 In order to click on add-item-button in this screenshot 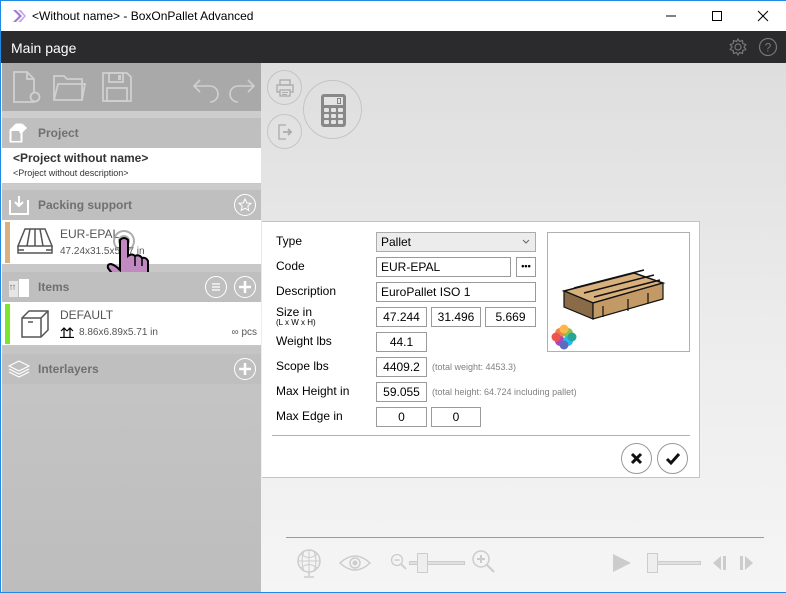, I will do `click(245, 287)`.